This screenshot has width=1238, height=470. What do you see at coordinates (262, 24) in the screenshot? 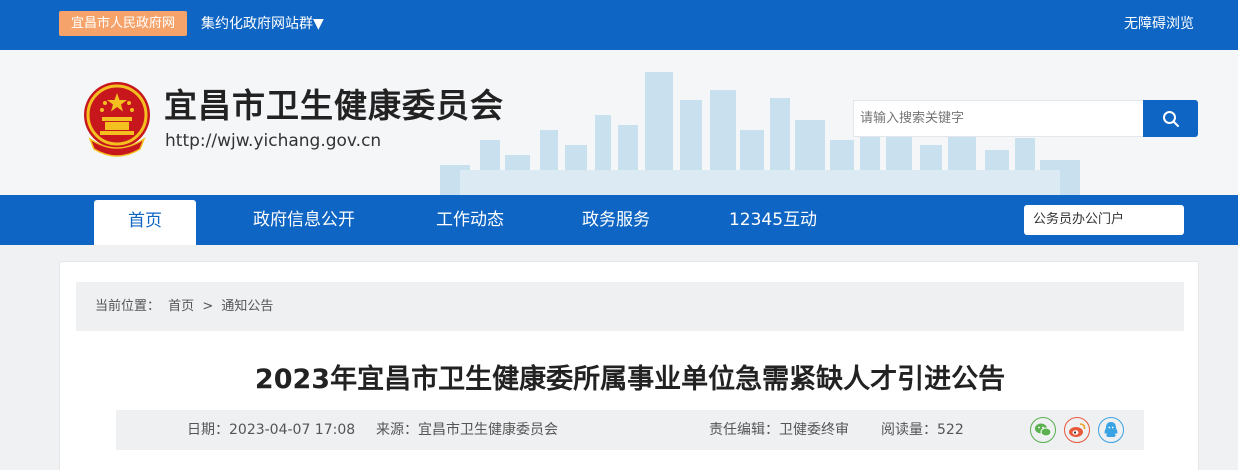
I see `site-group-dropdown: 集约化政府网站群▼` at bounding box center [262, 24].